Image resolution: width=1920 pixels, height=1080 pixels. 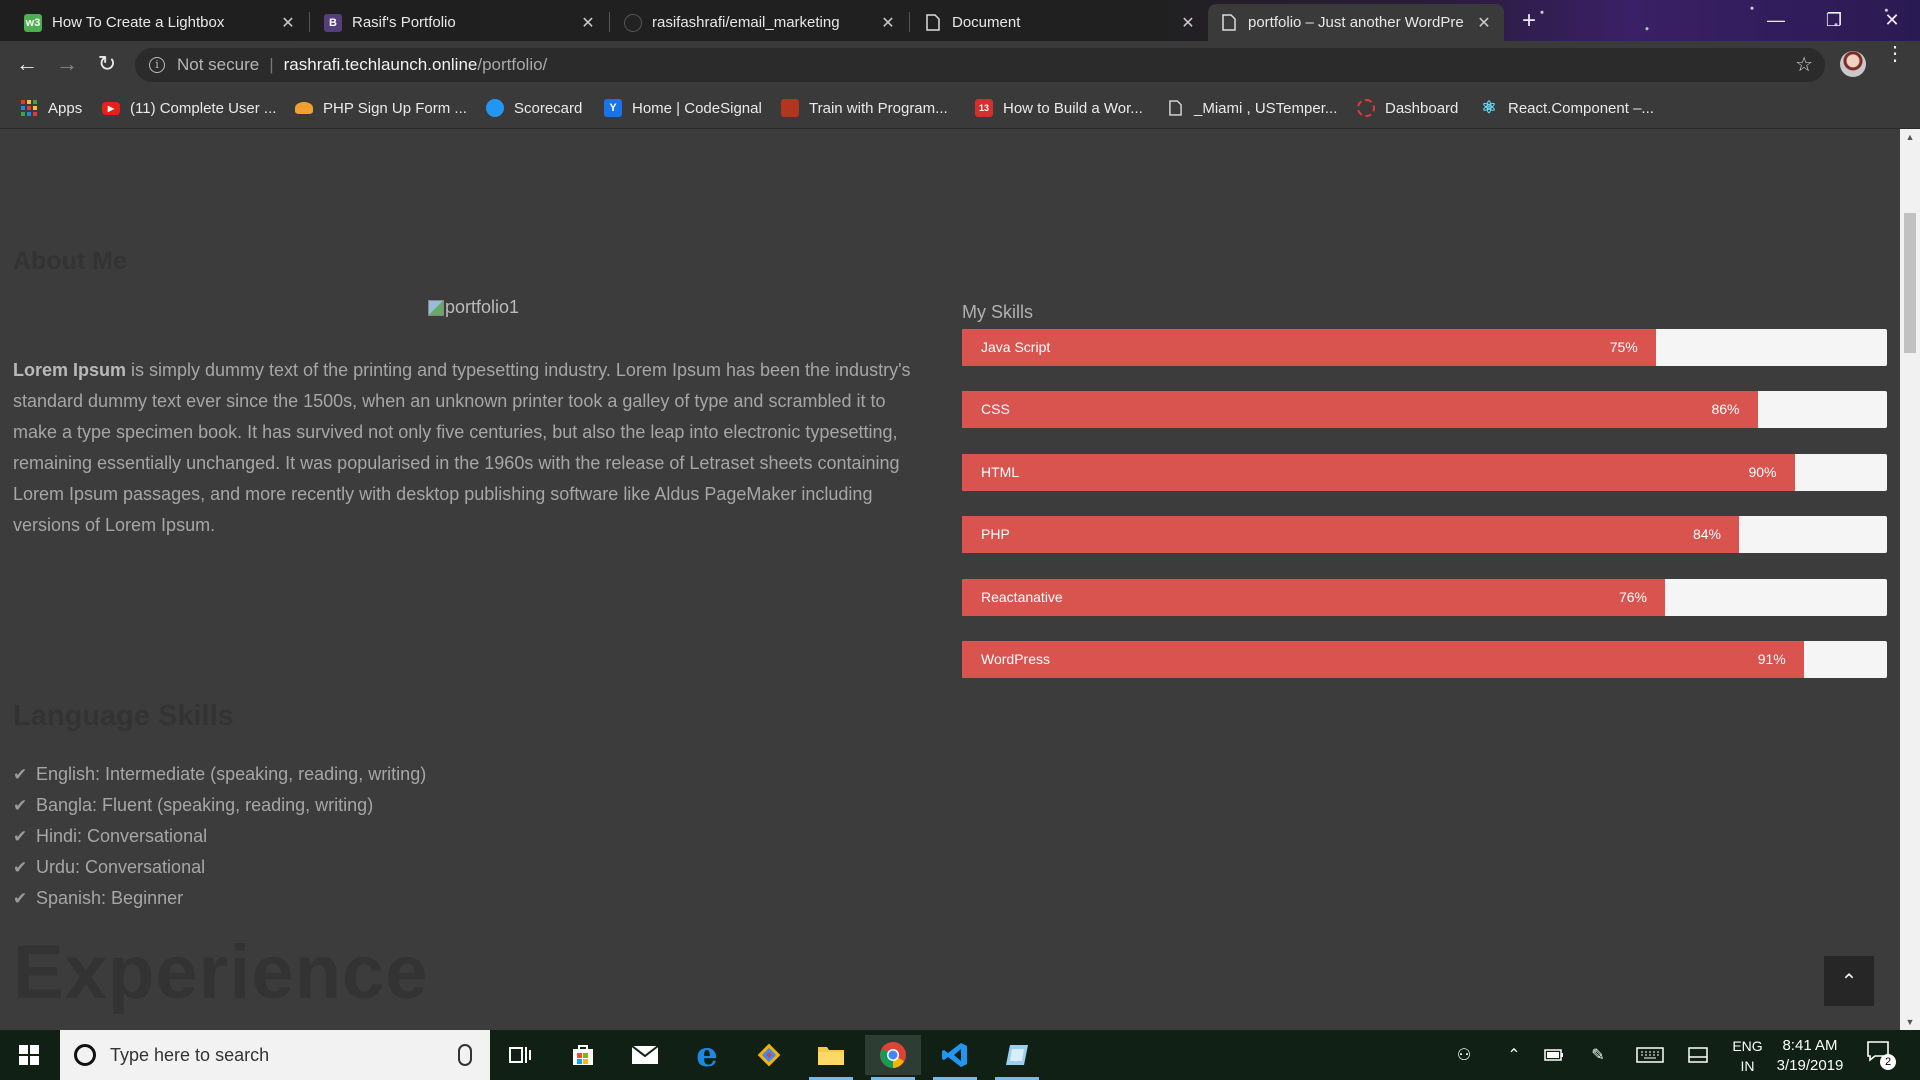 I want to click on bookmark-apps: Apps, so click(x=51, y=108).